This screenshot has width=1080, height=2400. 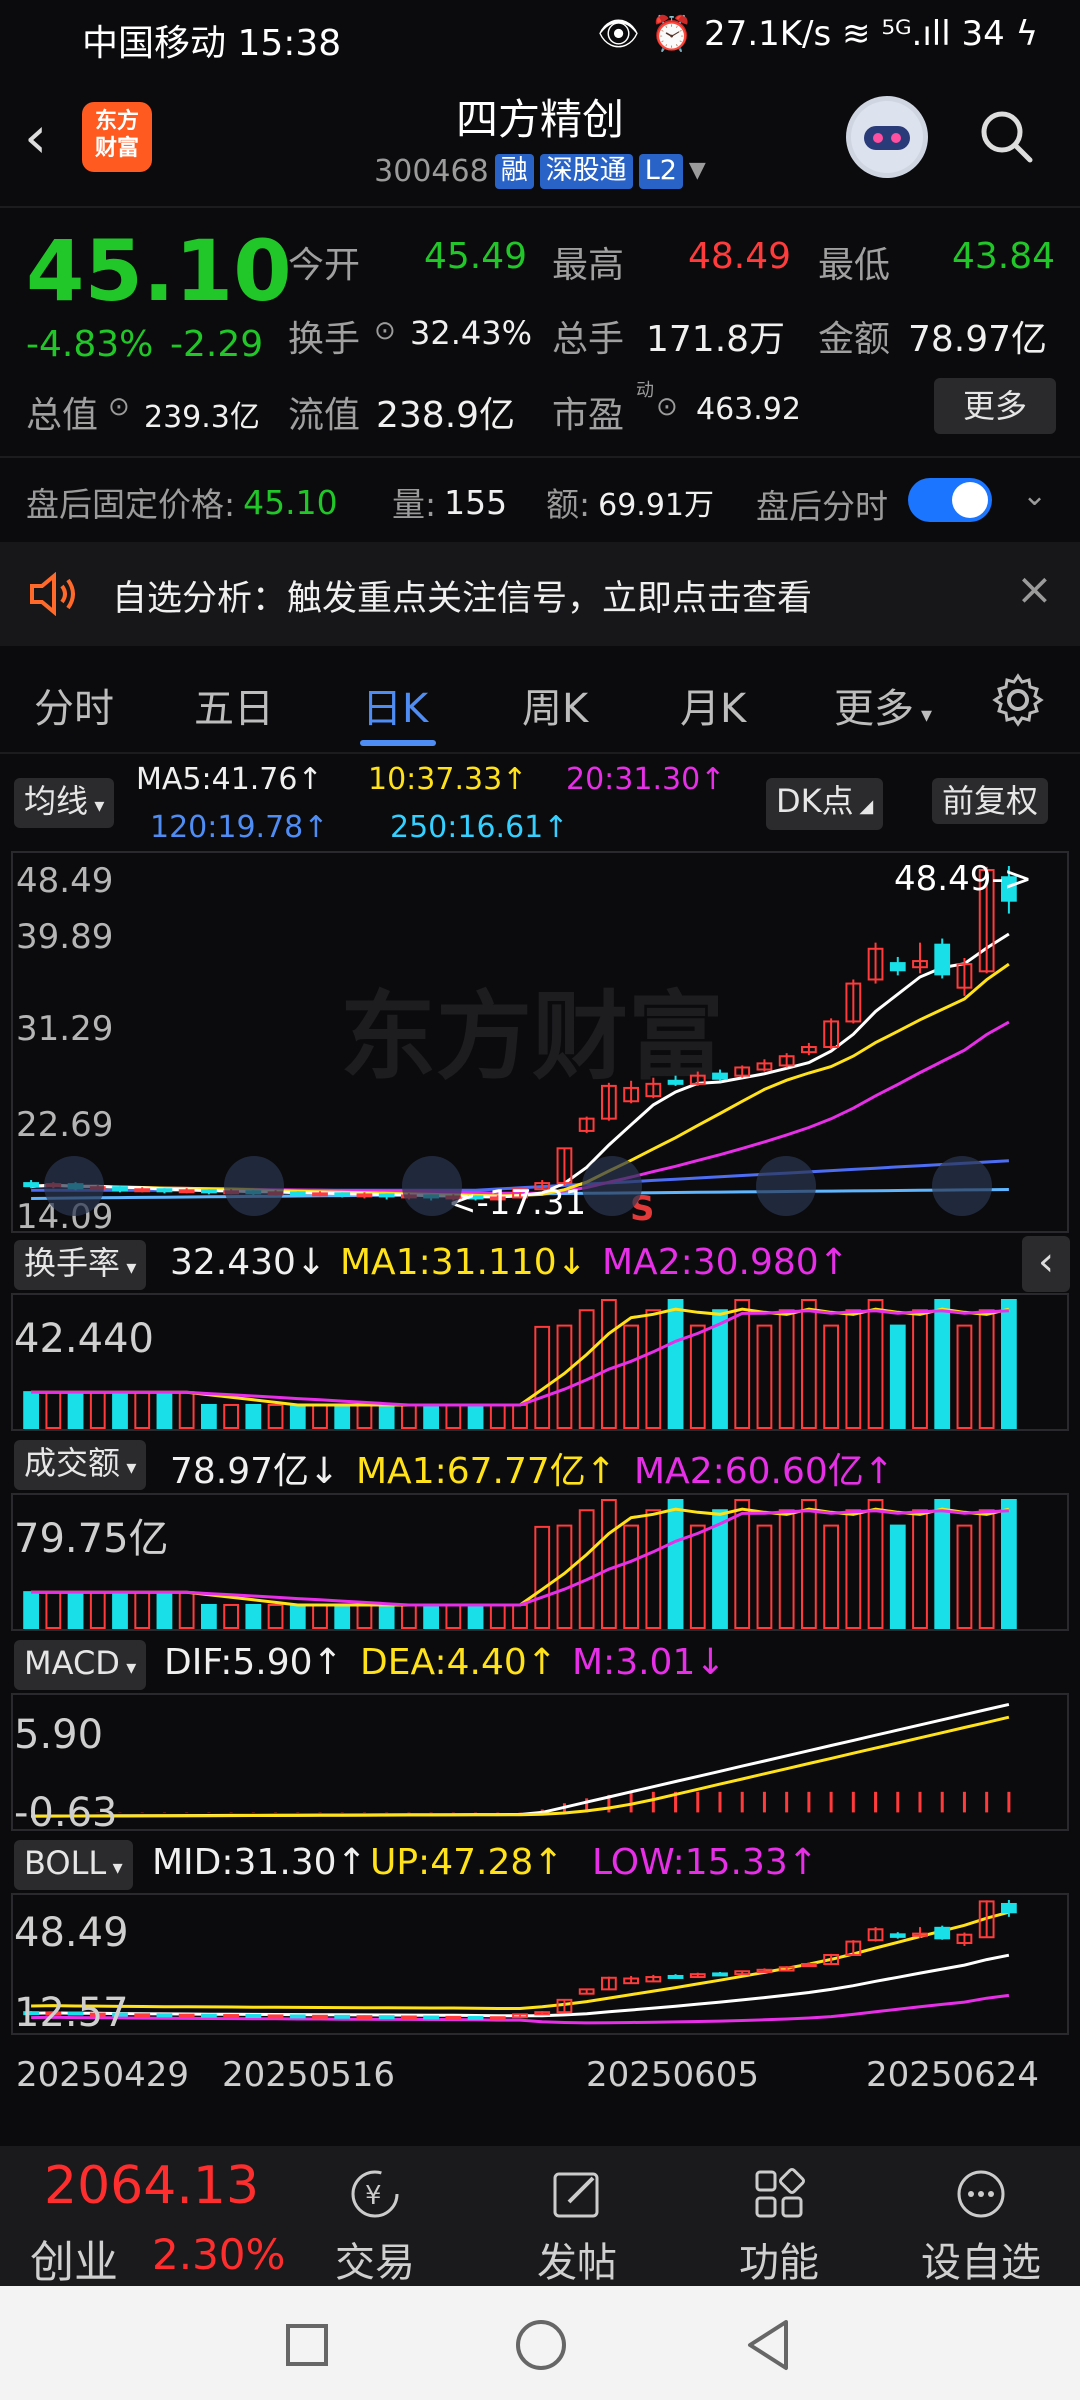 What do you see at coordinates (786, 1186) in the screenshot?
I see `next-control` at bounding box center [786, 1186].